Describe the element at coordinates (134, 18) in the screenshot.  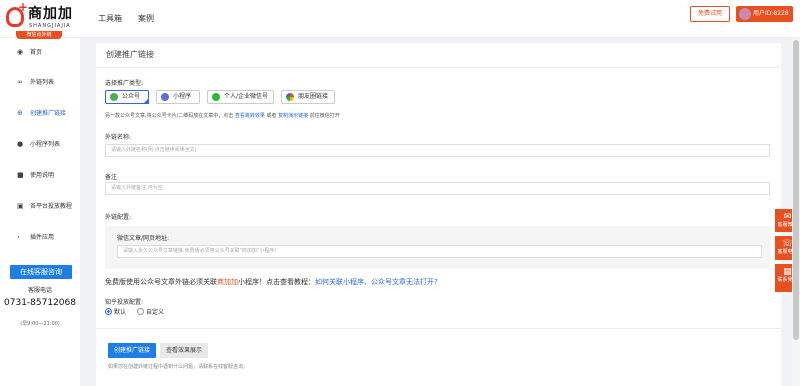
I see `top-nav: 工具箱 案例` at that location.